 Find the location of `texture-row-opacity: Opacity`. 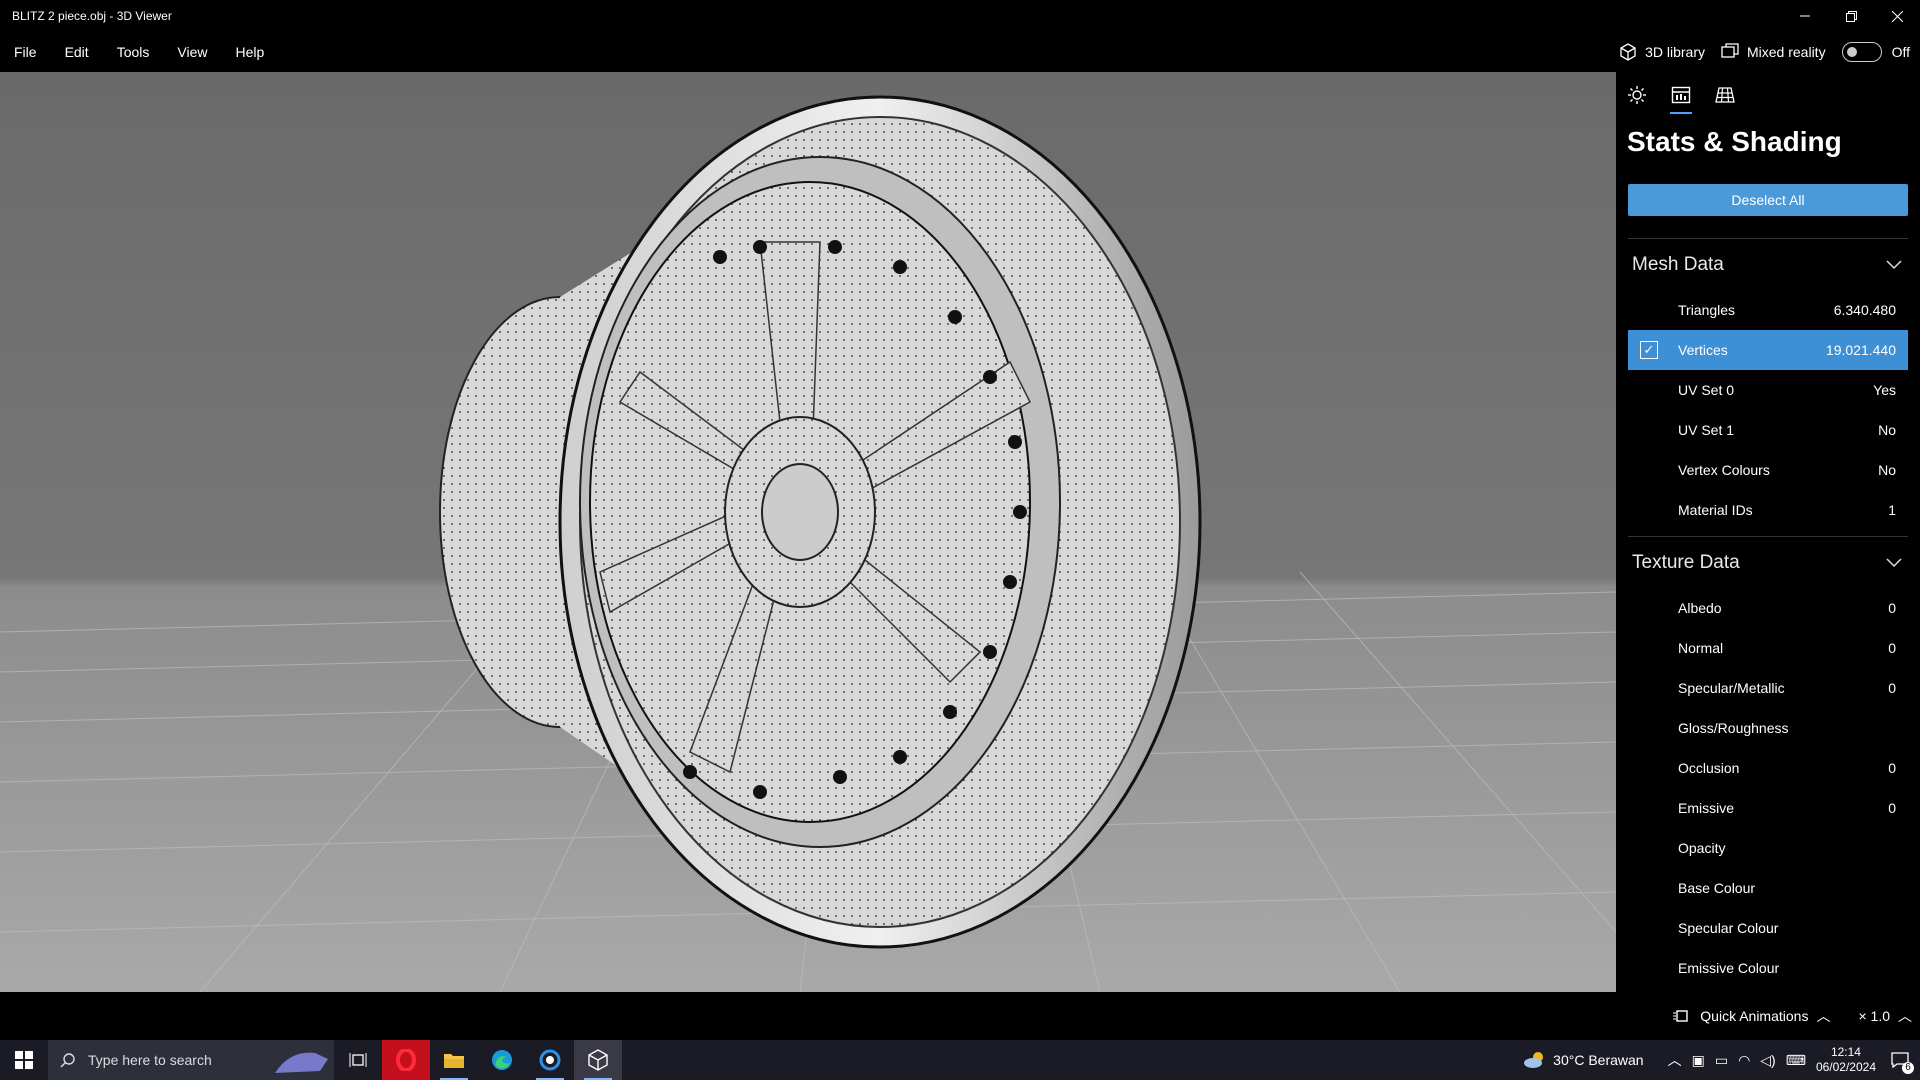

texture-row-opacity: Opacity is located at coordinates (1768, 848).